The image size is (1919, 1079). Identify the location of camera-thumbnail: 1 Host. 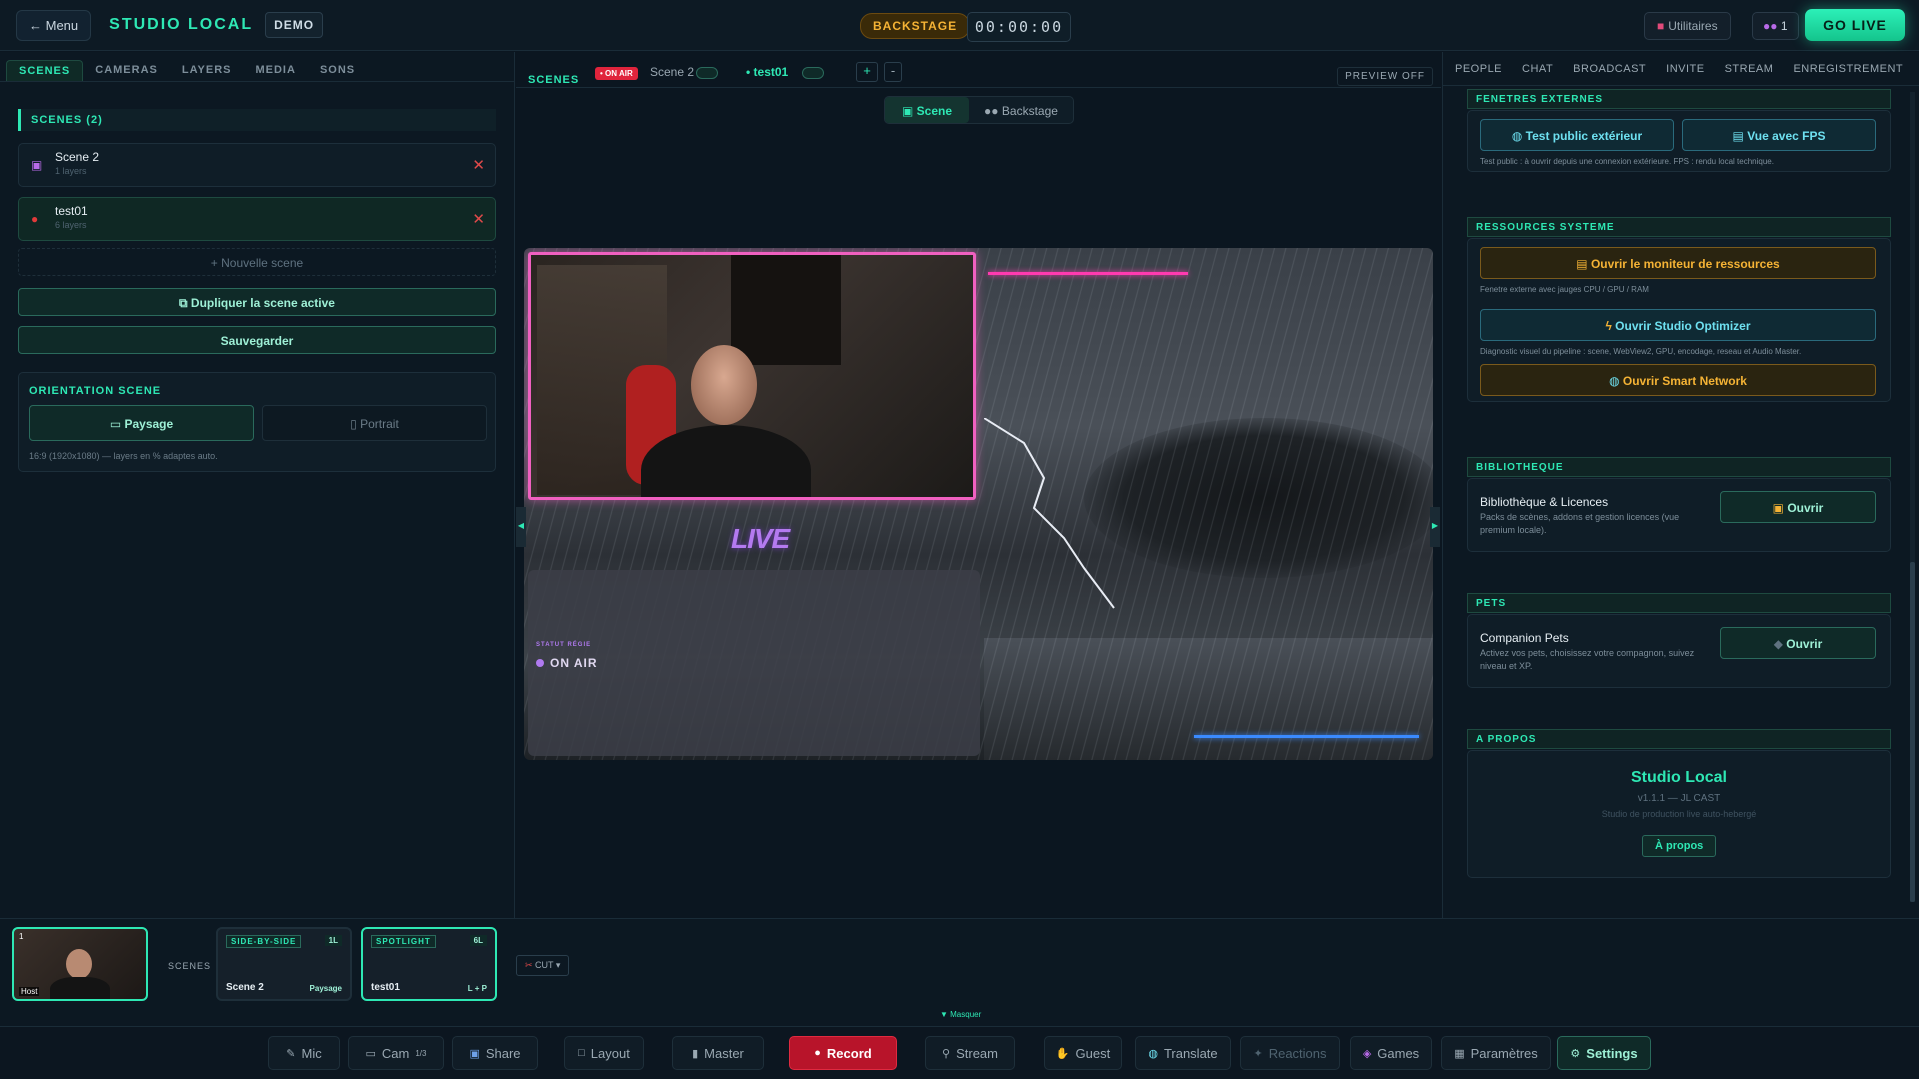
(80, 964).